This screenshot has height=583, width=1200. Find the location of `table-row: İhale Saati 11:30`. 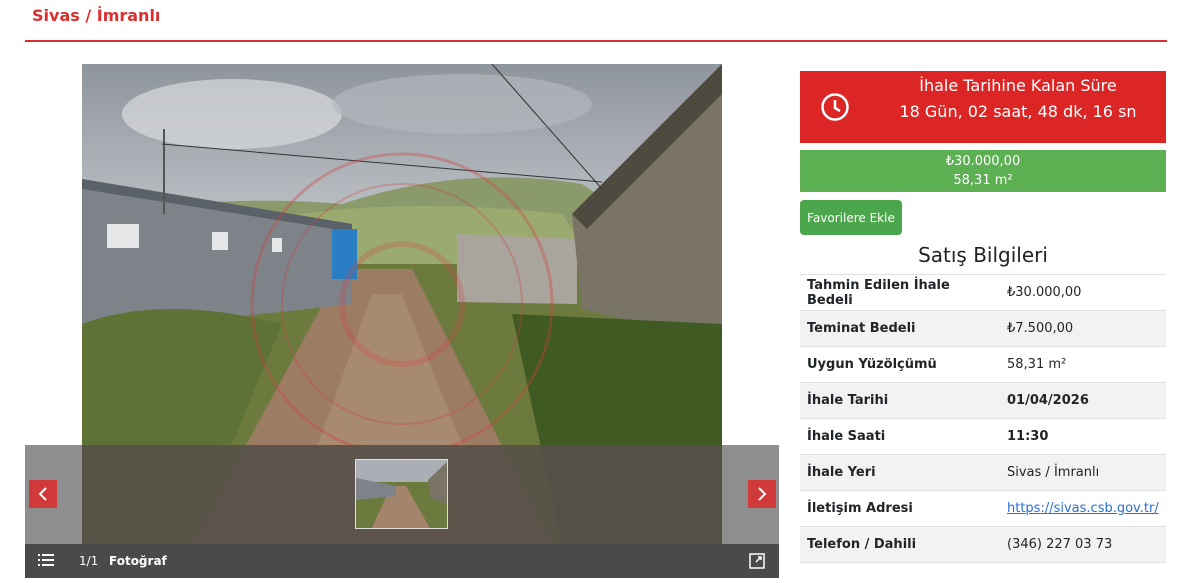

table-row: İhale Saati 11:30 is located at coordinates (983, 436).